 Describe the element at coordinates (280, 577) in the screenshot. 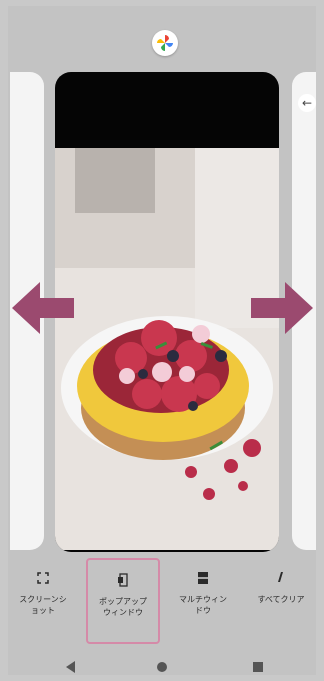

I see `clear-all-icon` at that location.